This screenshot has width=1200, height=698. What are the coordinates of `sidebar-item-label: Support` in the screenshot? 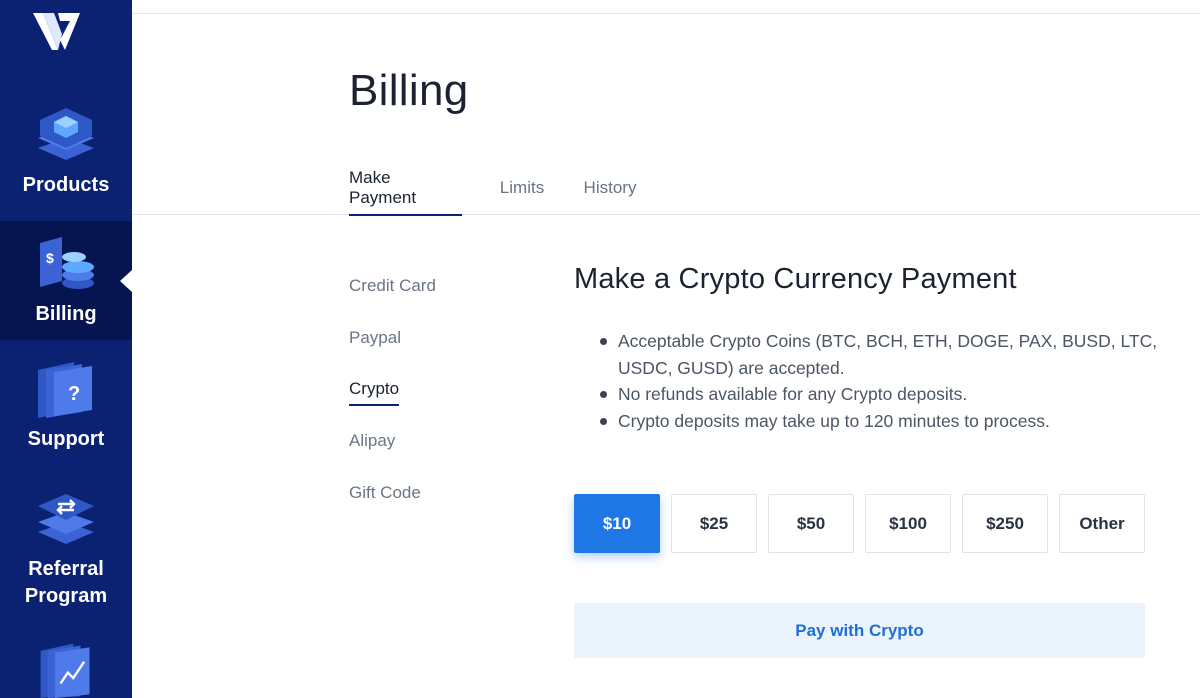 It's located at (66, 439).